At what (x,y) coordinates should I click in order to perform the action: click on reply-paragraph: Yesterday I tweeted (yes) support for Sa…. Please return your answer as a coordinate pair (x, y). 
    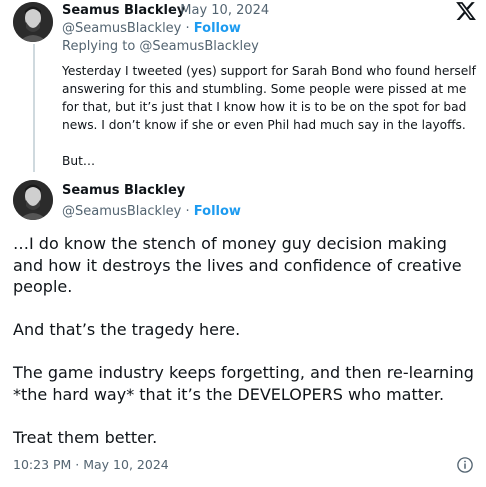
    Looking at the image, I should click on (269, 98).